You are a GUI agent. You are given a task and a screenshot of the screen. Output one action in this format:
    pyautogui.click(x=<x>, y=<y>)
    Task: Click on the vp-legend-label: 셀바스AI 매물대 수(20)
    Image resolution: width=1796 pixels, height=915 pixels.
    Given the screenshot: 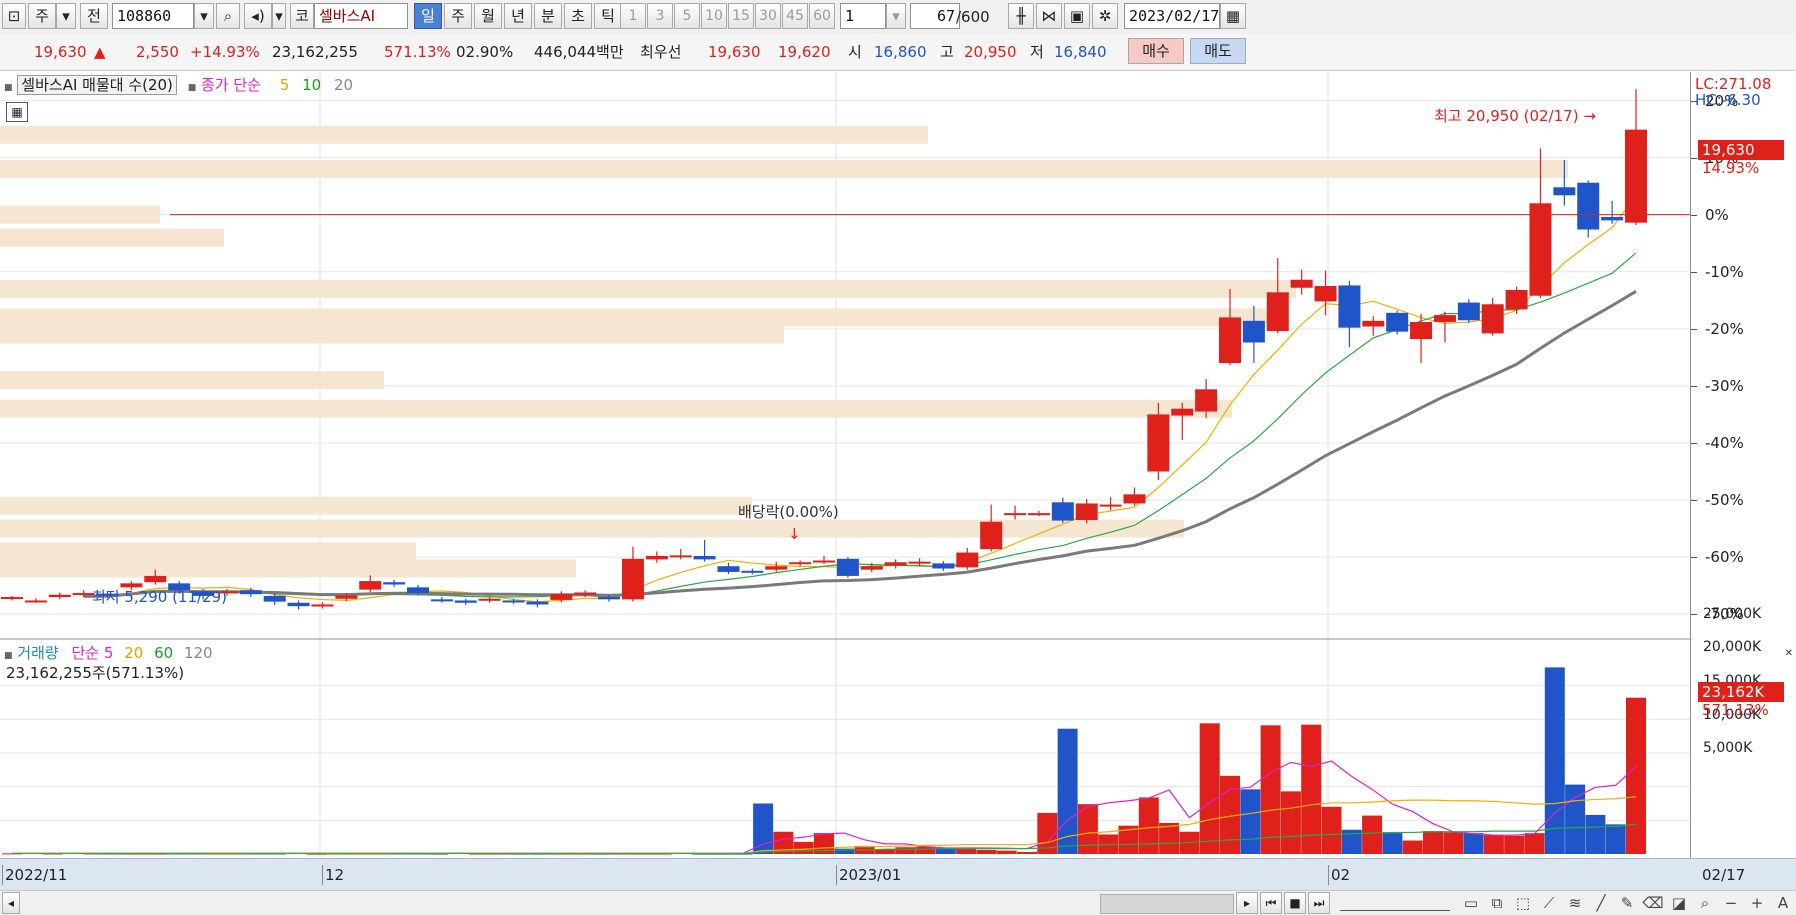 What is the action you would take?
    pyautogui.click(x=97, y=85)
    